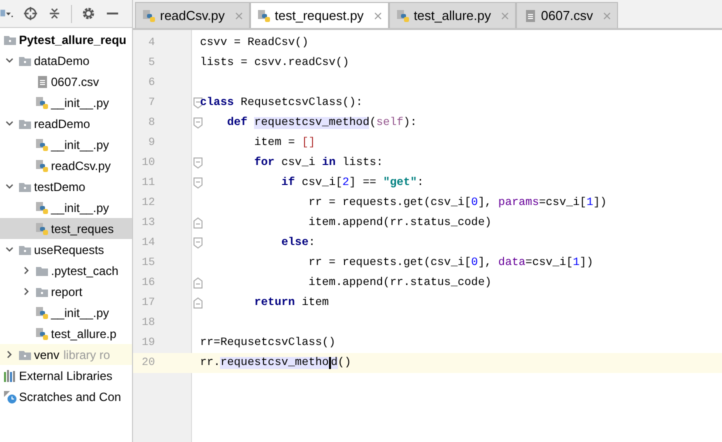 This screenshot has width=722, height=442. Describe the element at coordinates (378, 16) in the screenshot. I see `close-icon` at that location.